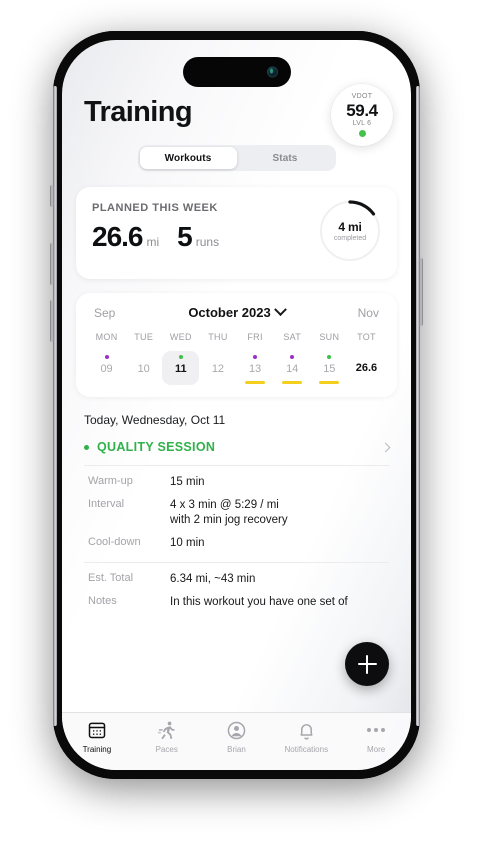 Image resolution: width=503 pixels, height=841 pixels. I want to click on completed-distance: 4 mi, so click(350, 227).